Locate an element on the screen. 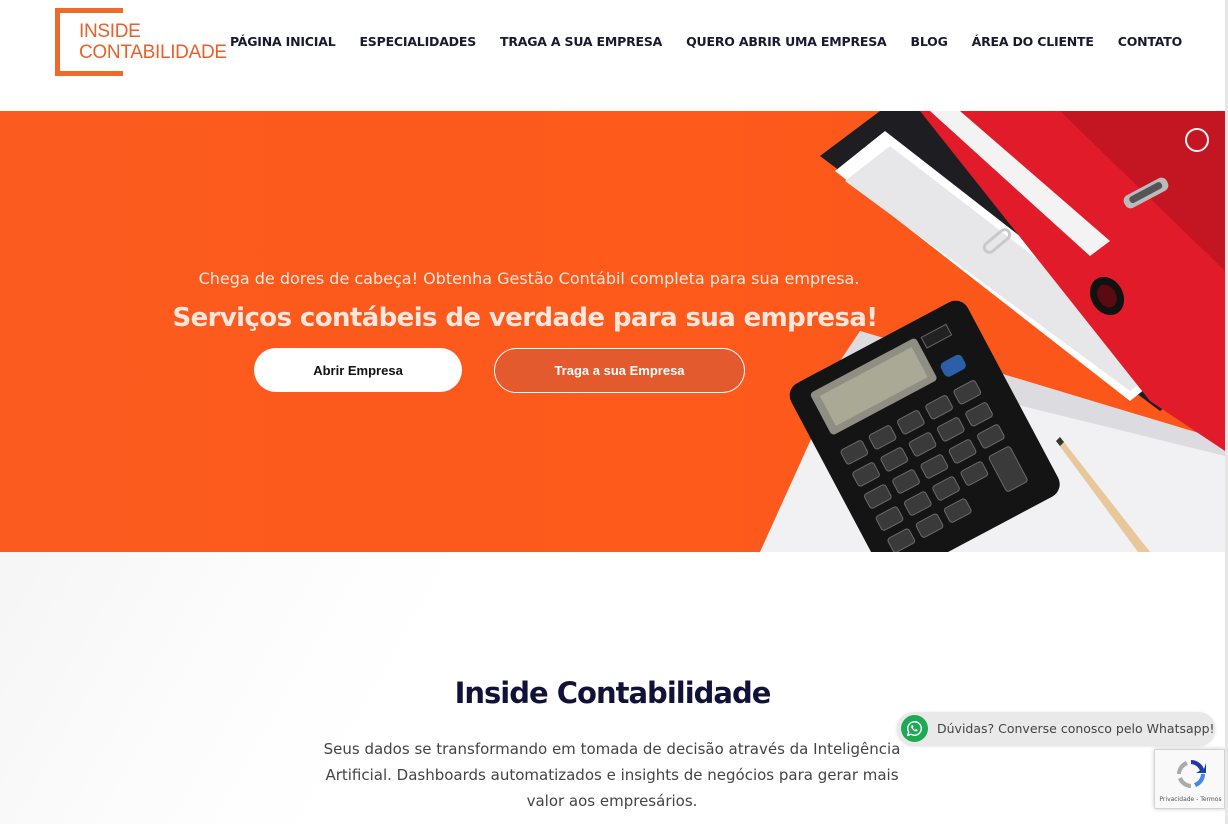  slider-dot-icon is located at coordinates (1197, 140).